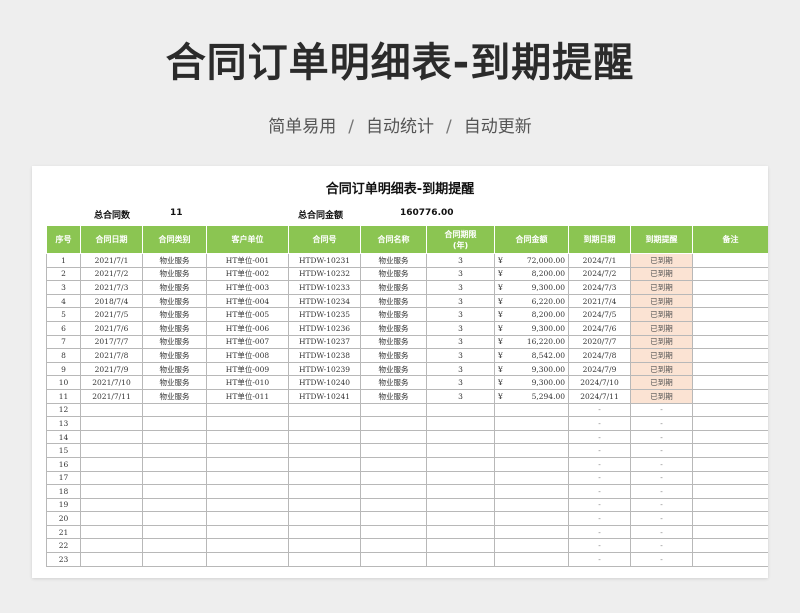 The width and height of the screenshot is (800, 613). What do you see at coordinates (111, 274) in the screenshot?
I see `contract-date-cell: 2021/7/2` at bounding box center [111, 274].